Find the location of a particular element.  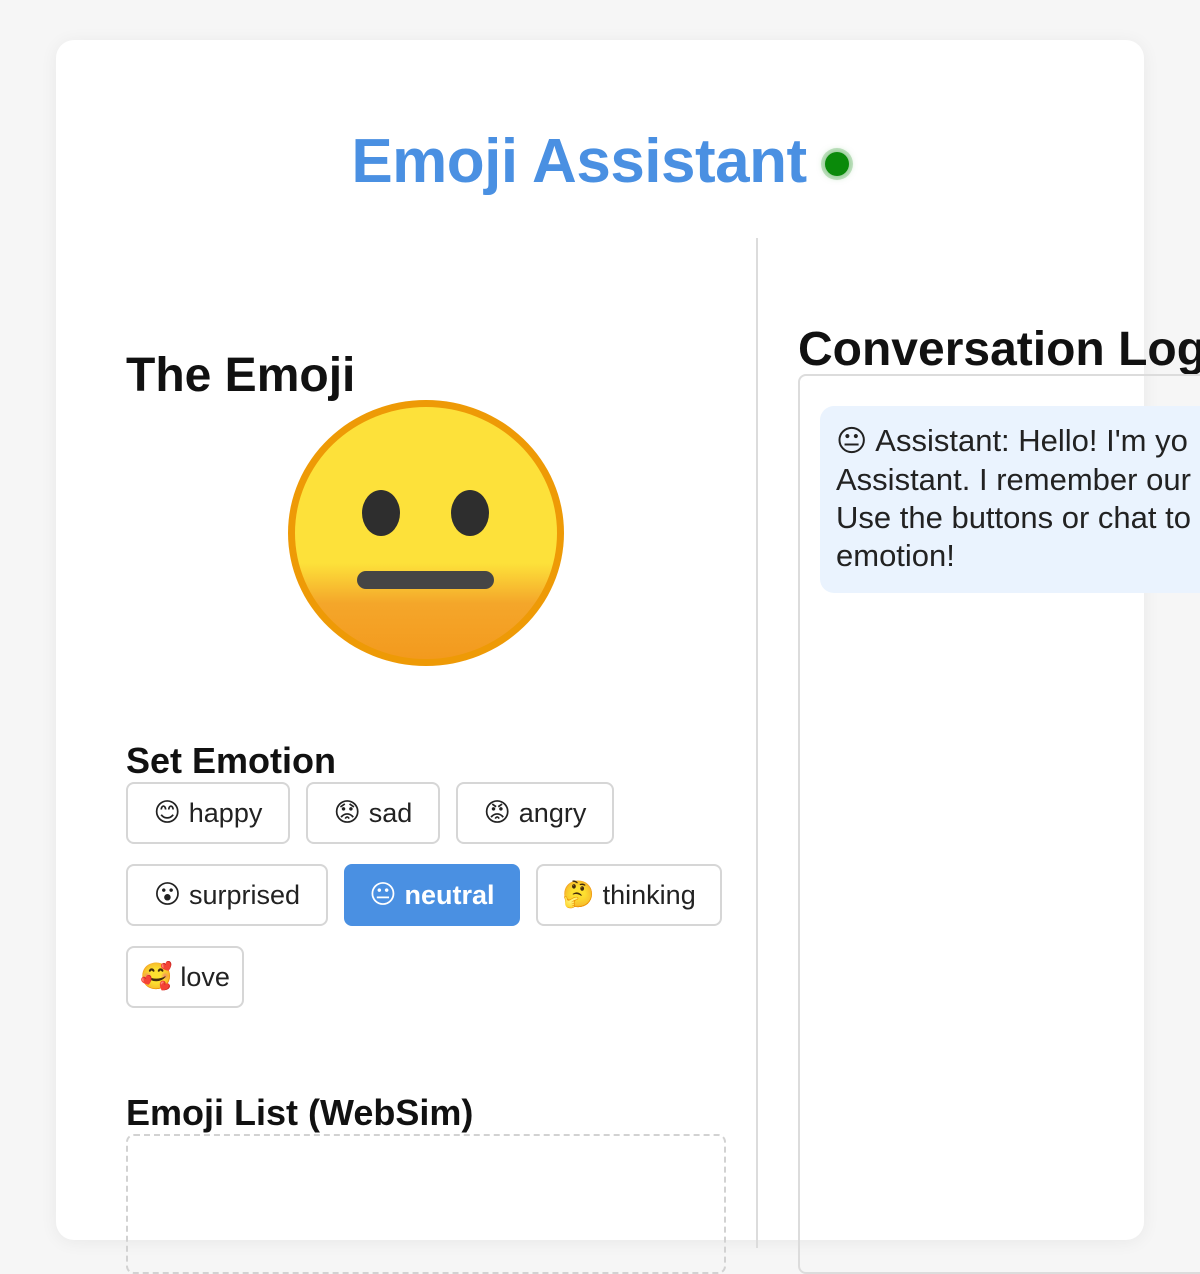

app-title: Emoji Assistant is located at coordinates (579, 161).